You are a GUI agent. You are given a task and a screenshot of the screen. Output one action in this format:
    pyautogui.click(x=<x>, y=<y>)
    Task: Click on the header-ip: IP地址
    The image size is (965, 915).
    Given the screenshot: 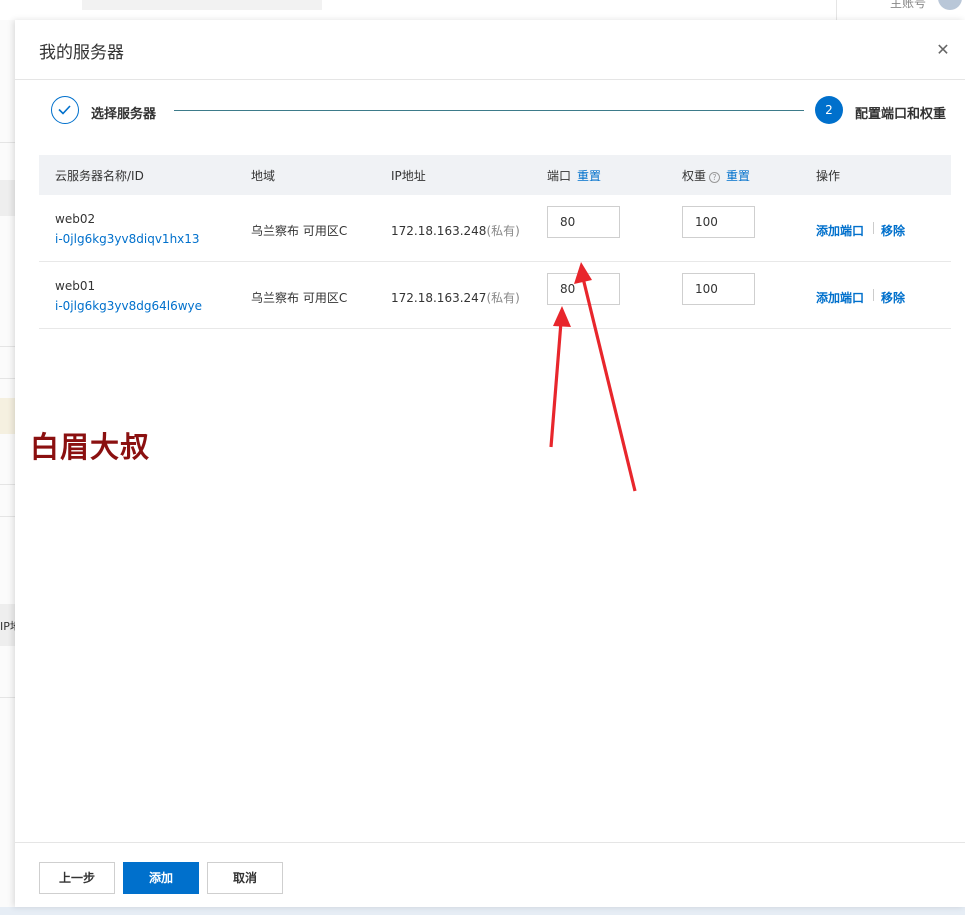 What is the action you would take?
    pyautogui.click(x=408, y=176)
    